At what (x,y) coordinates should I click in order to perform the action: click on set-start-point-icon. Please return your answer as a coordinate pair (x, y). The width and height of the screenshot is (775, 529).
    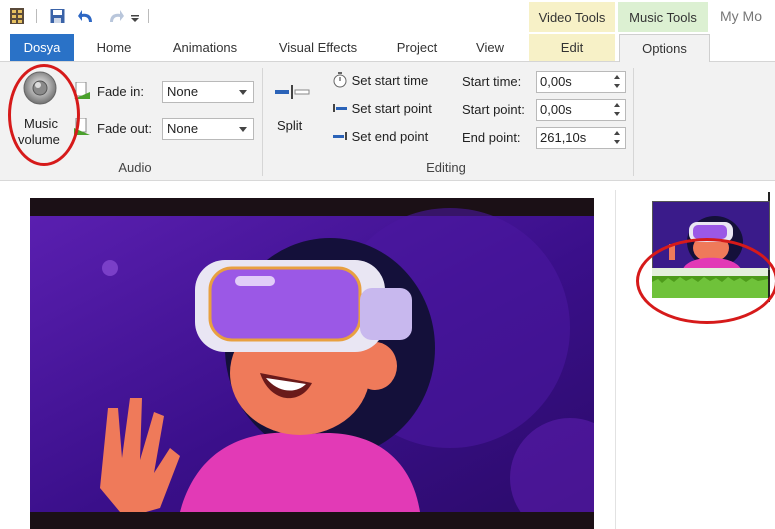
    Looking at the image, I should click on (340, 108).